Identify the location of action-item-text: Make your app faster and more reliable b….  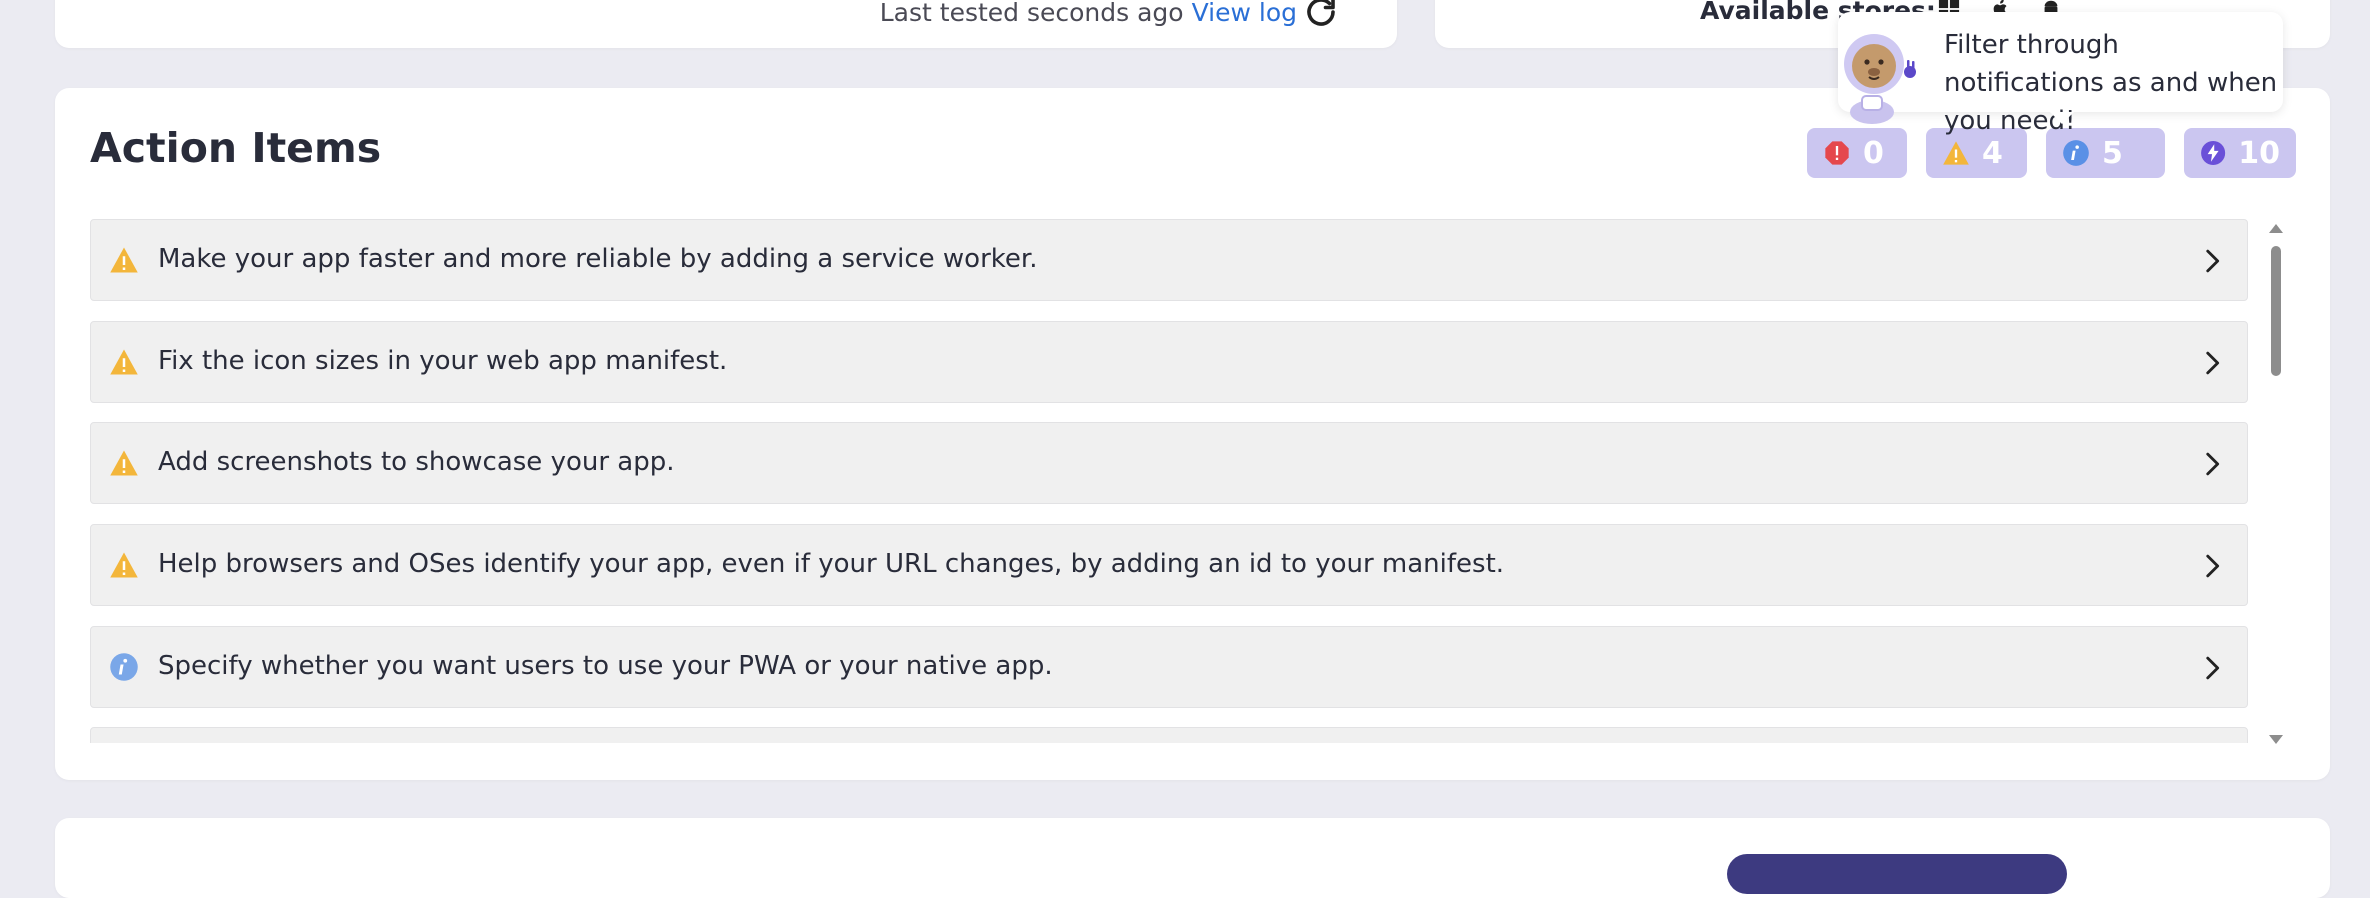
(598, 259).